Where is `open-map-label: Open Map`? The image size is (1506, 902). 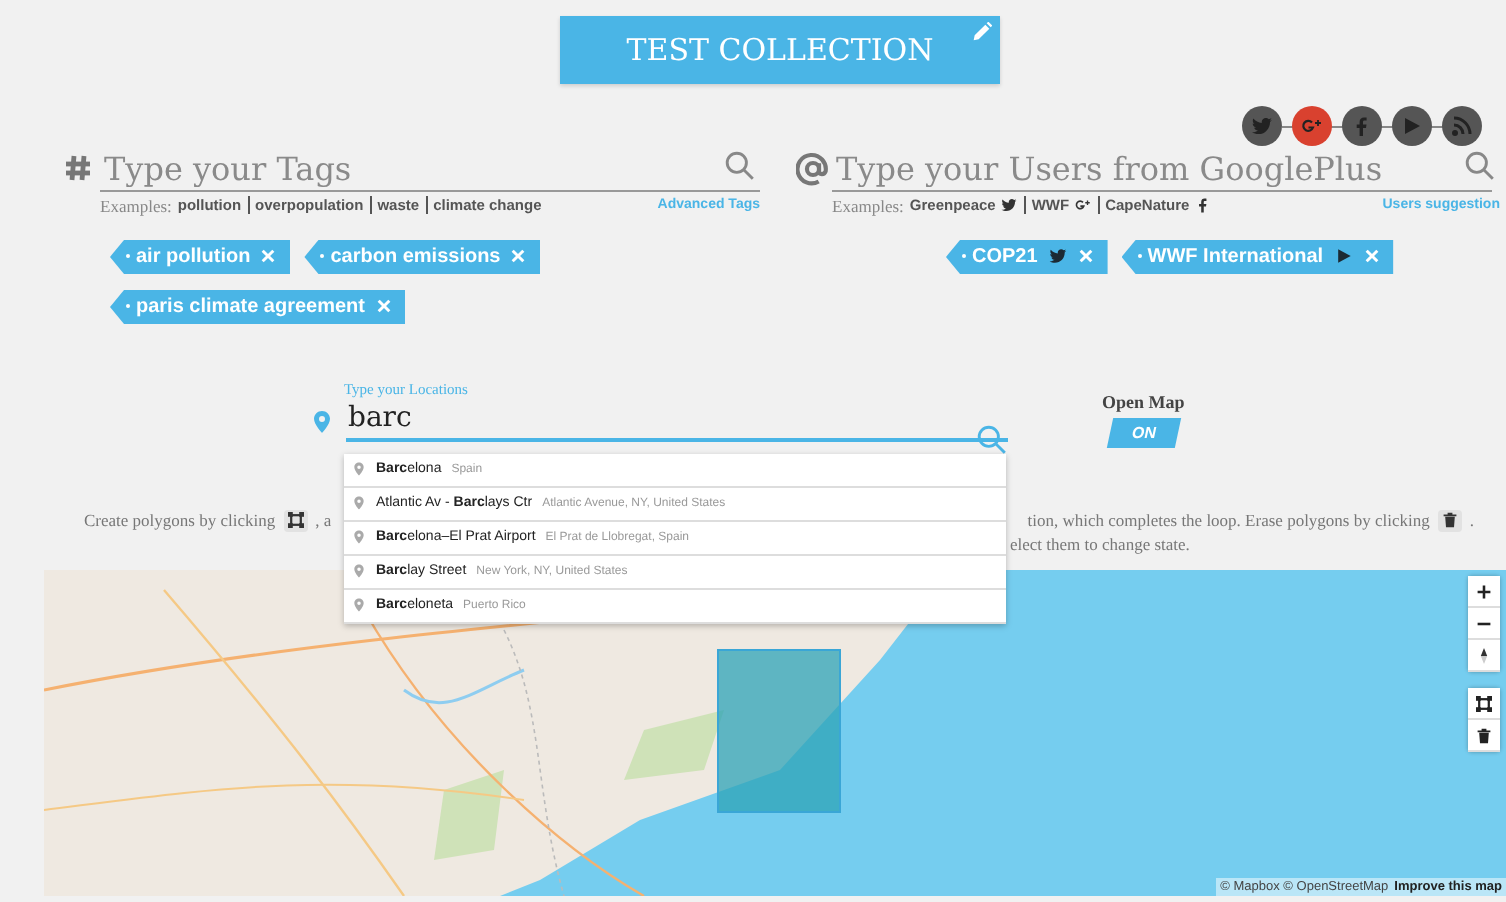 open-map-label: Open Map is located at coordinates (1143, 401).